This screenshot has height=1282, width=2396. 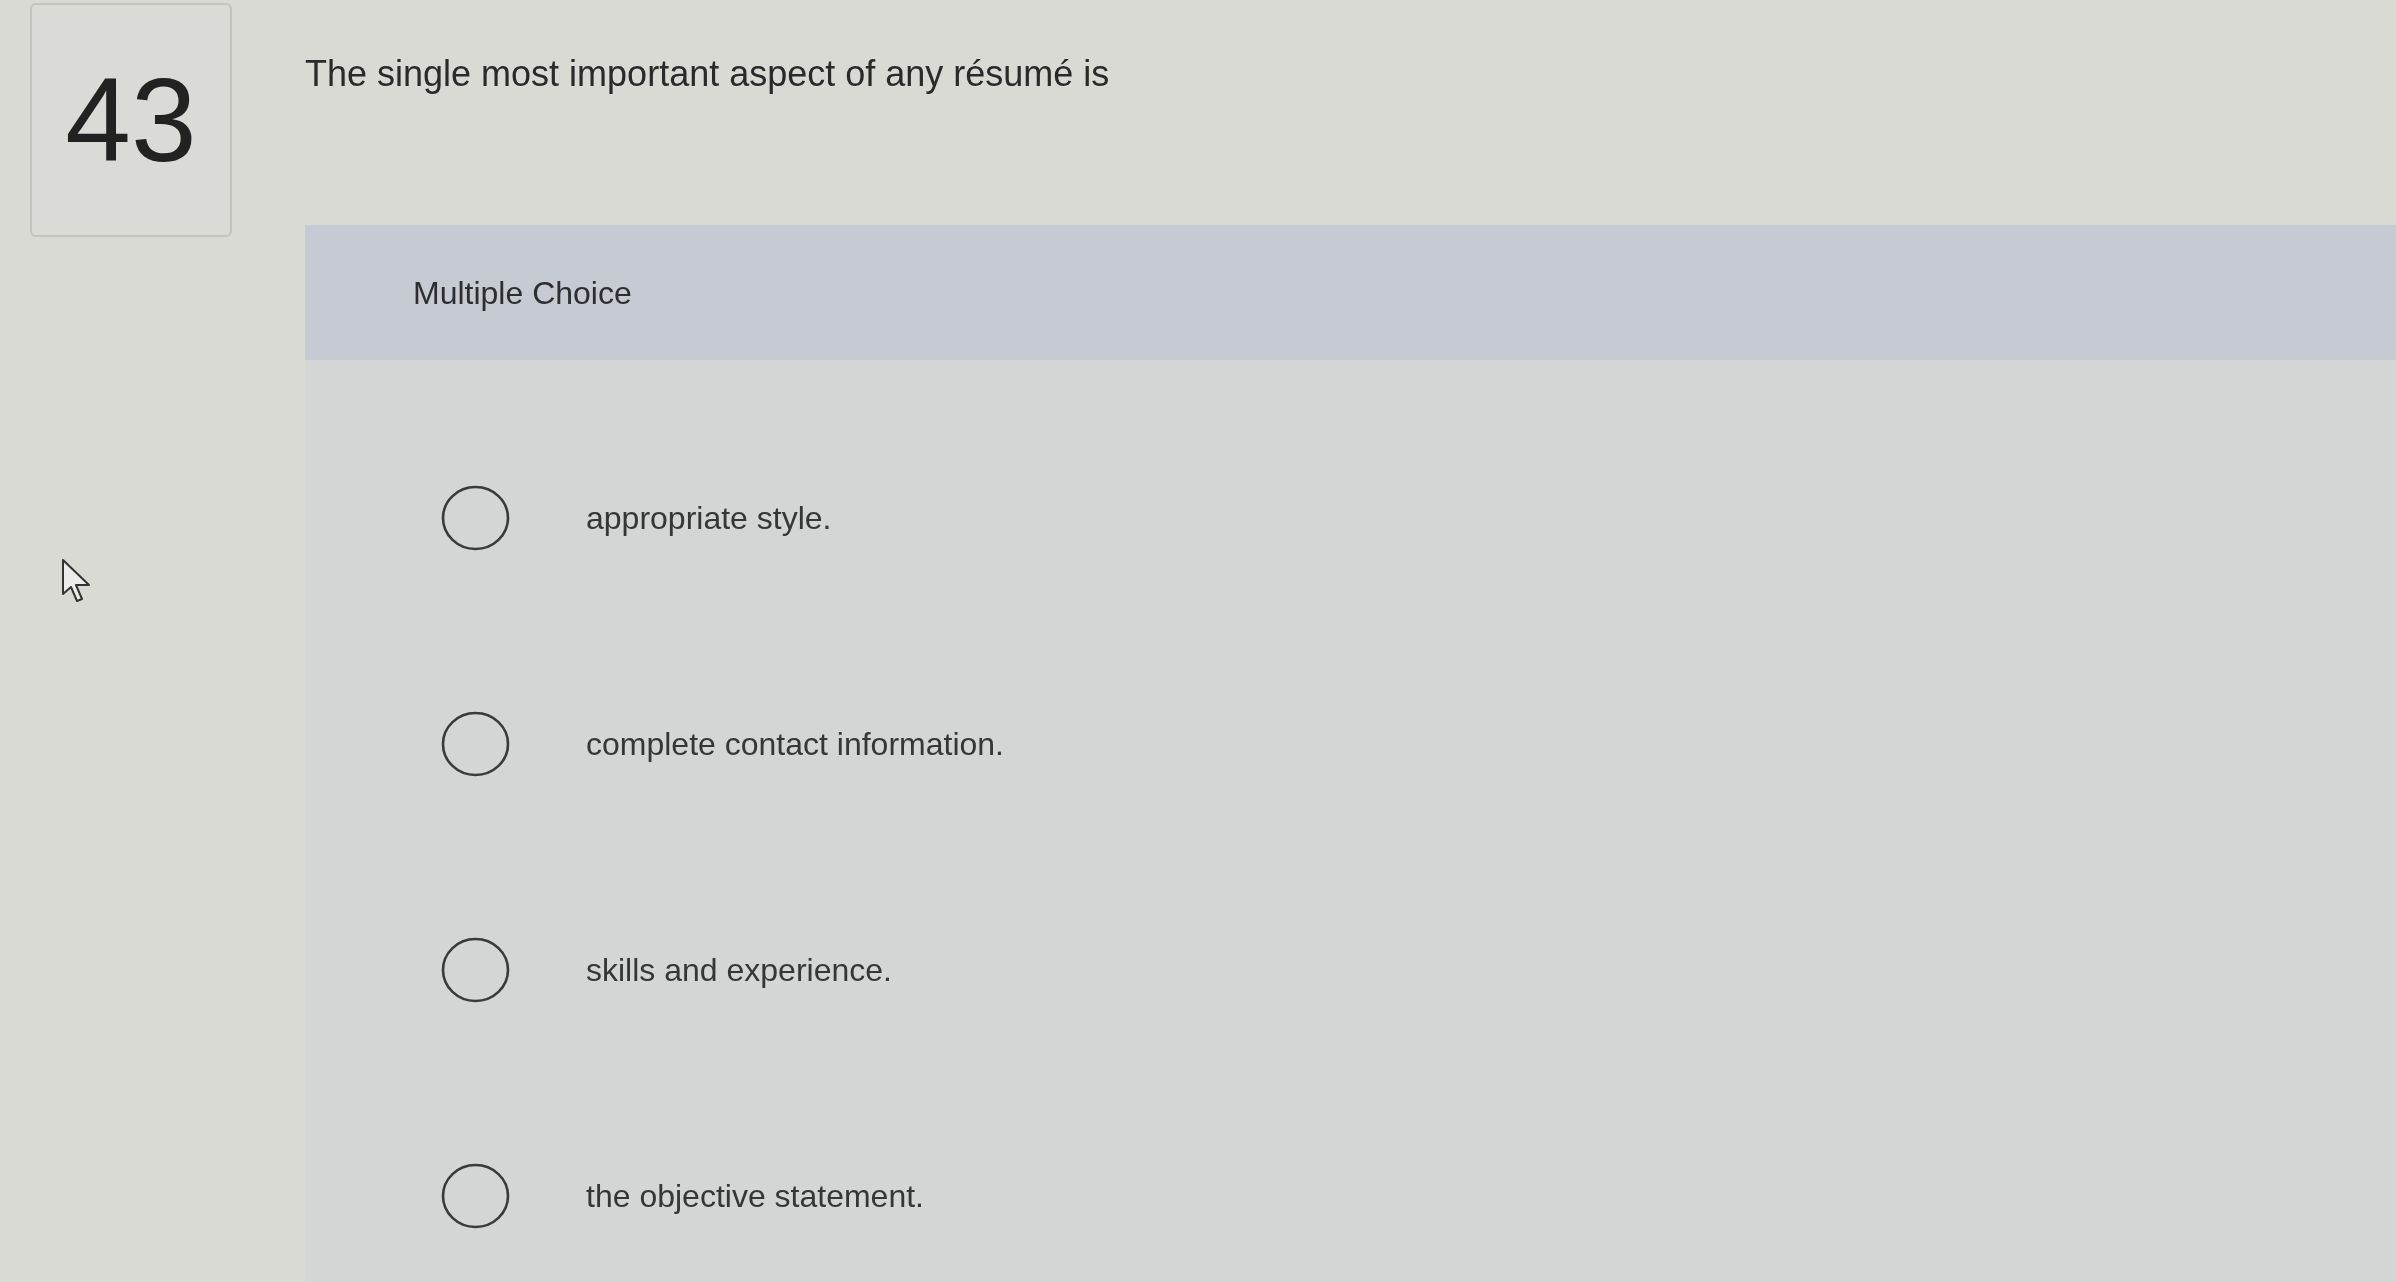 I want to click on option-label: appropriate style., so click(x=709, y=518).